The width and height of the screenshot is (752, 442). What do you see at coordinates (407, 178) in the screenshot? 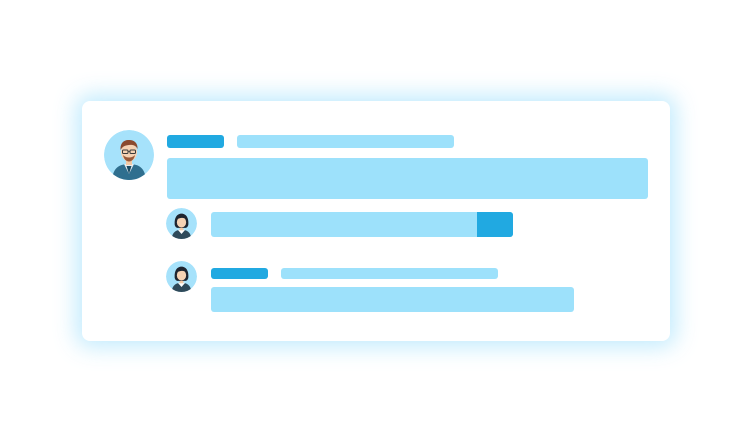
I see `comment-body` at bounding box center [407, 178].